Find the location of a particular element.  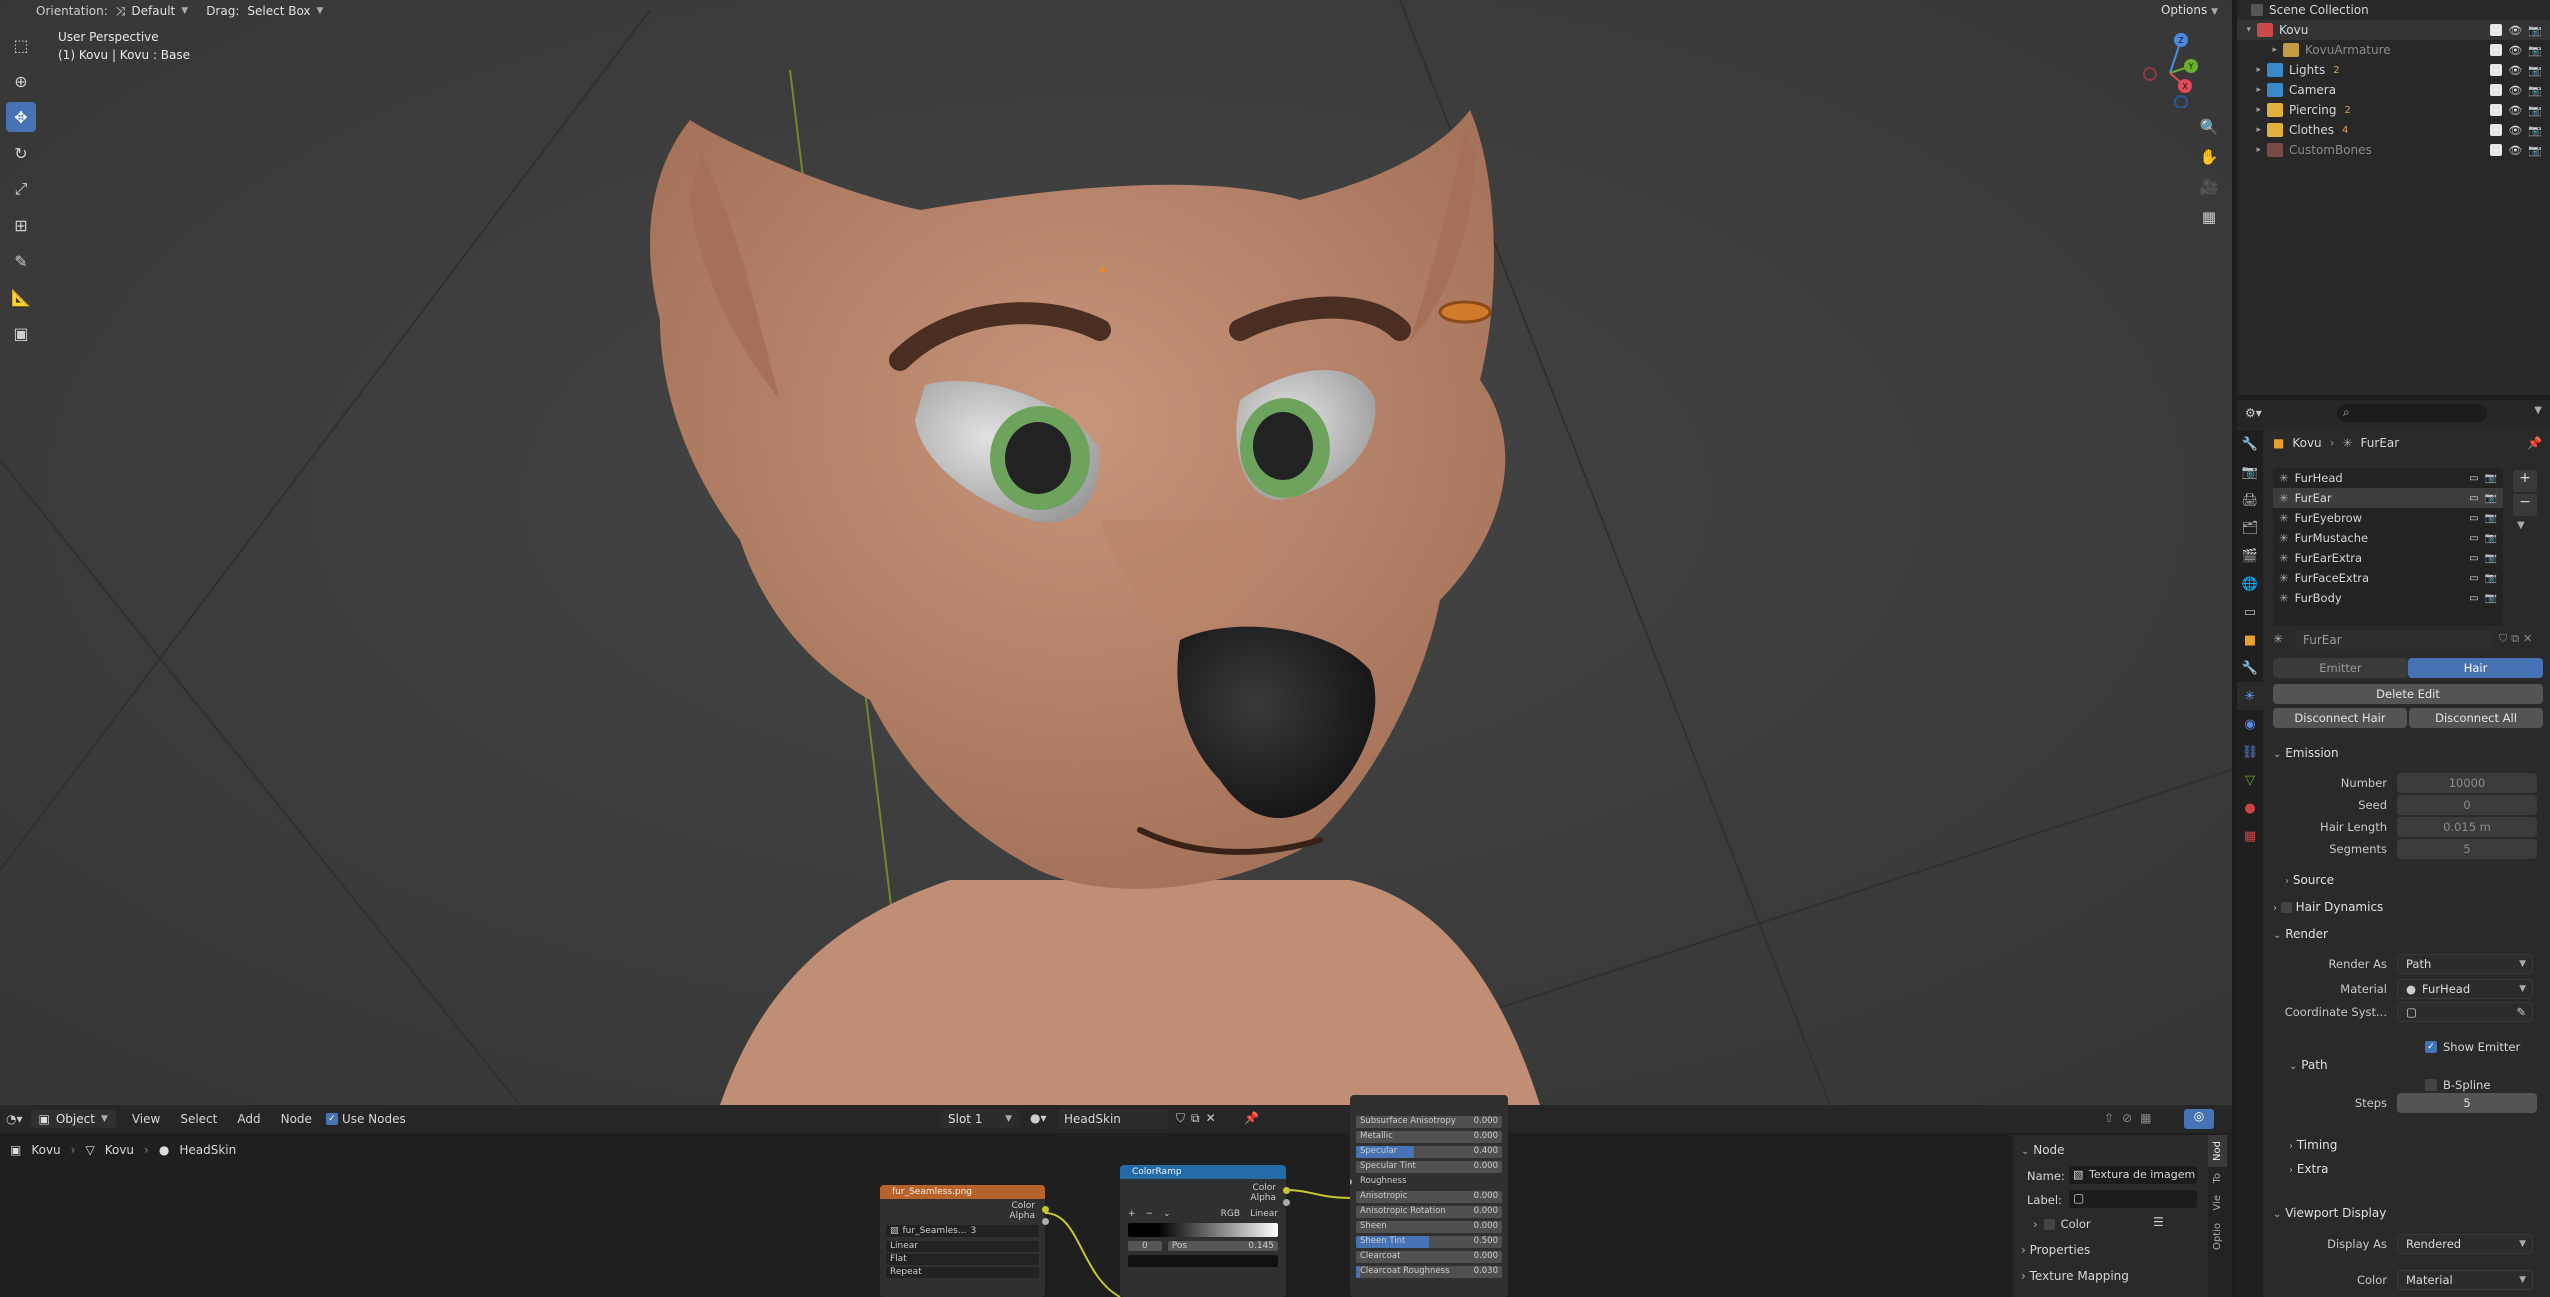

render-panel-header: ⌄ Render is located at coordinates (2300, 934).